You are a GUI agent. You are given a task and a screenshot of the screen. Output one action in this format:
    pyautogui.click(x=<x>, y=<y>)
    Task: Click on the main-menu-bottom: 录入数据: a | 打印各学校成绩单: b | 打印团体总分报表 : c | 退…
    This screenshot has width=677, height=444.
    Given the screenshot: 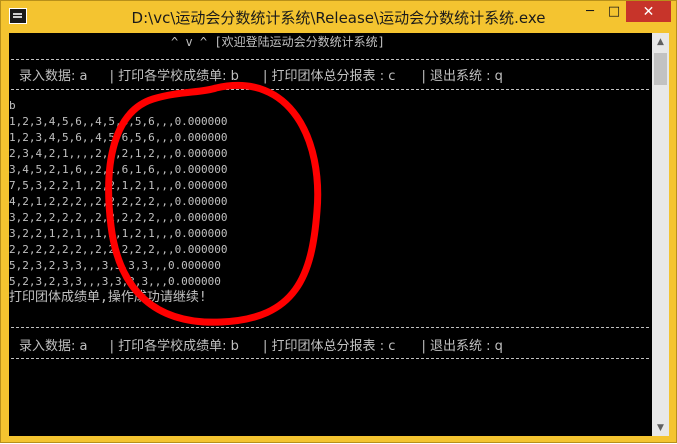 What is the action you would take?
    pyautogui.click(x=261, y=344)
    